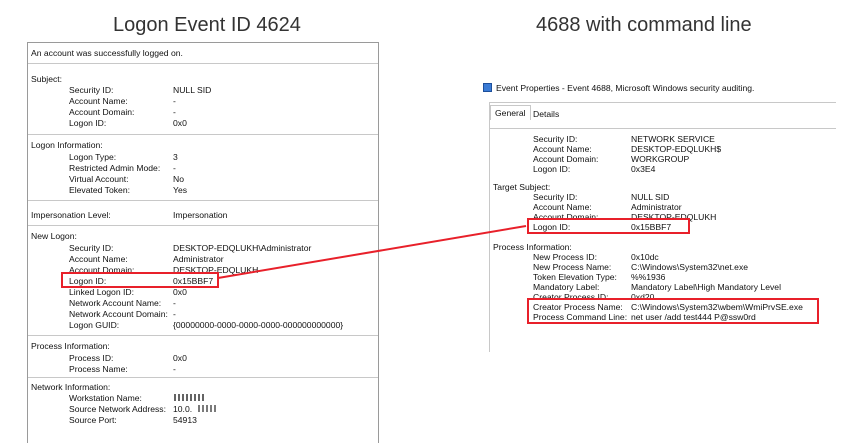  I want to click on value: No, so click(178, 179).